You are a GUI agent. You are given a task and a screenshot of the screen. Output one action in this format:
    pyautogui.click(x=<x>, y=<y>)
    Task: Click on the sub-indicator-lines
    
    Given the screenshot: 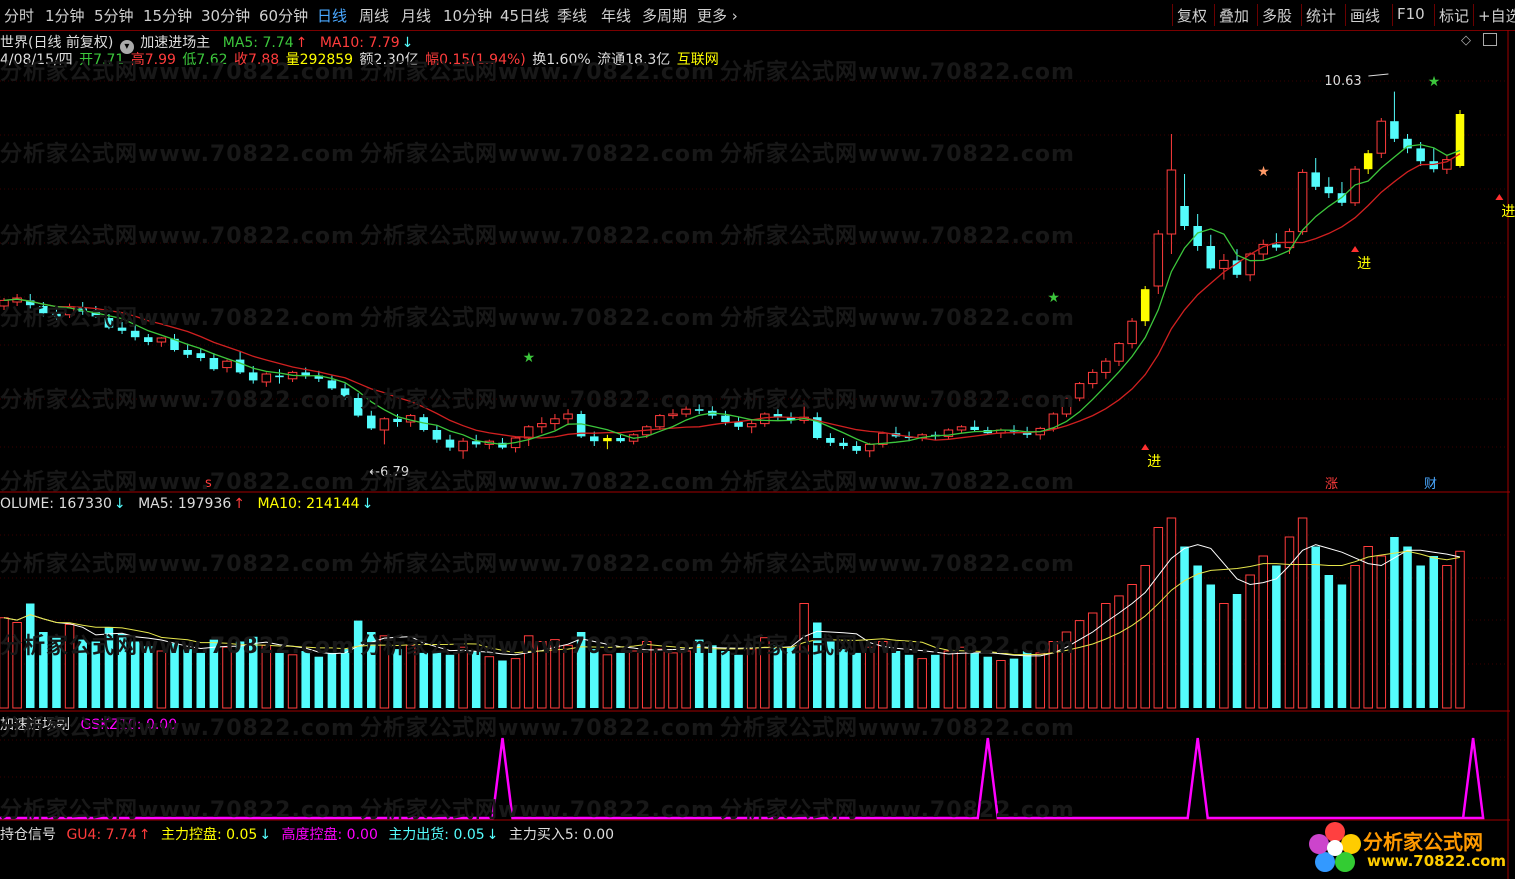 What is the action you would take?
    pyautogui.click(x=742, y=778)
    